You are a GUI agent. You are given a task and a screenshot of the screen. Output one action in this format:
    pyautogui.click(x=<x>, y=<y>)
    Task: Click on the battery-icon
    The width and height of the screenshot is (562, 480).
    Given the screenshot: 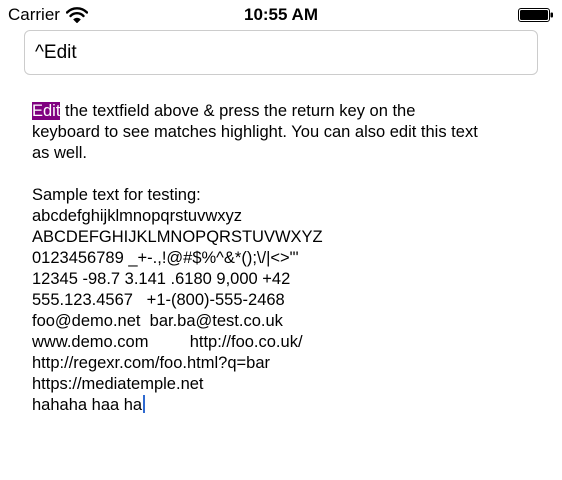 What is the action you would take?
    pyautogui.click(x=535, y=15)
    